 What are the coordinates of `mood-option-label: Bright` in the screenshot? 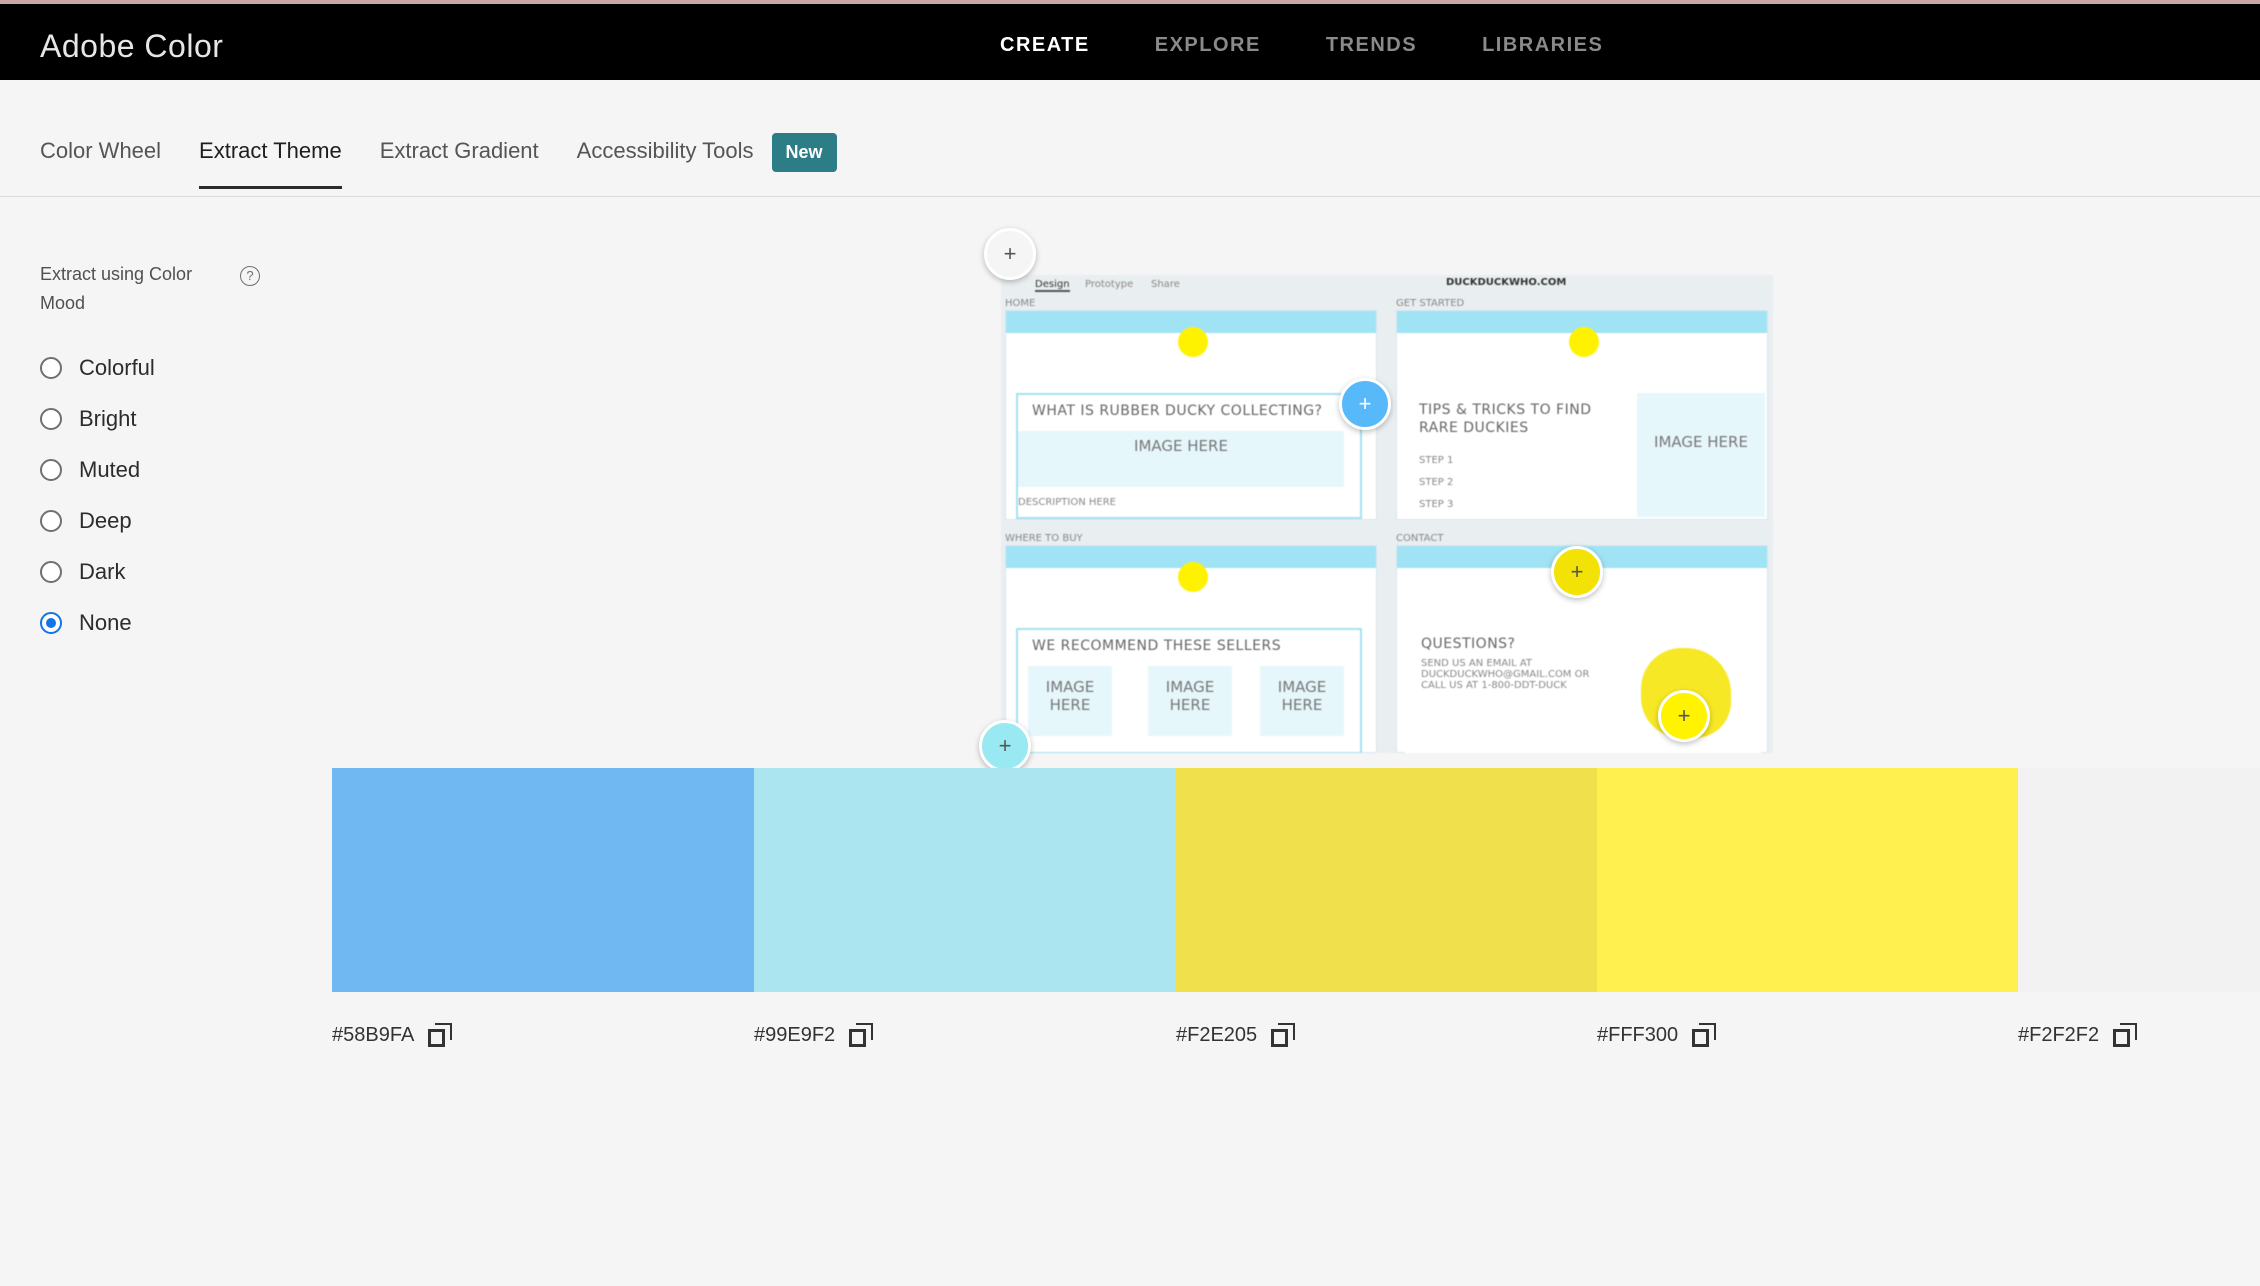 It's located at (108, 418).